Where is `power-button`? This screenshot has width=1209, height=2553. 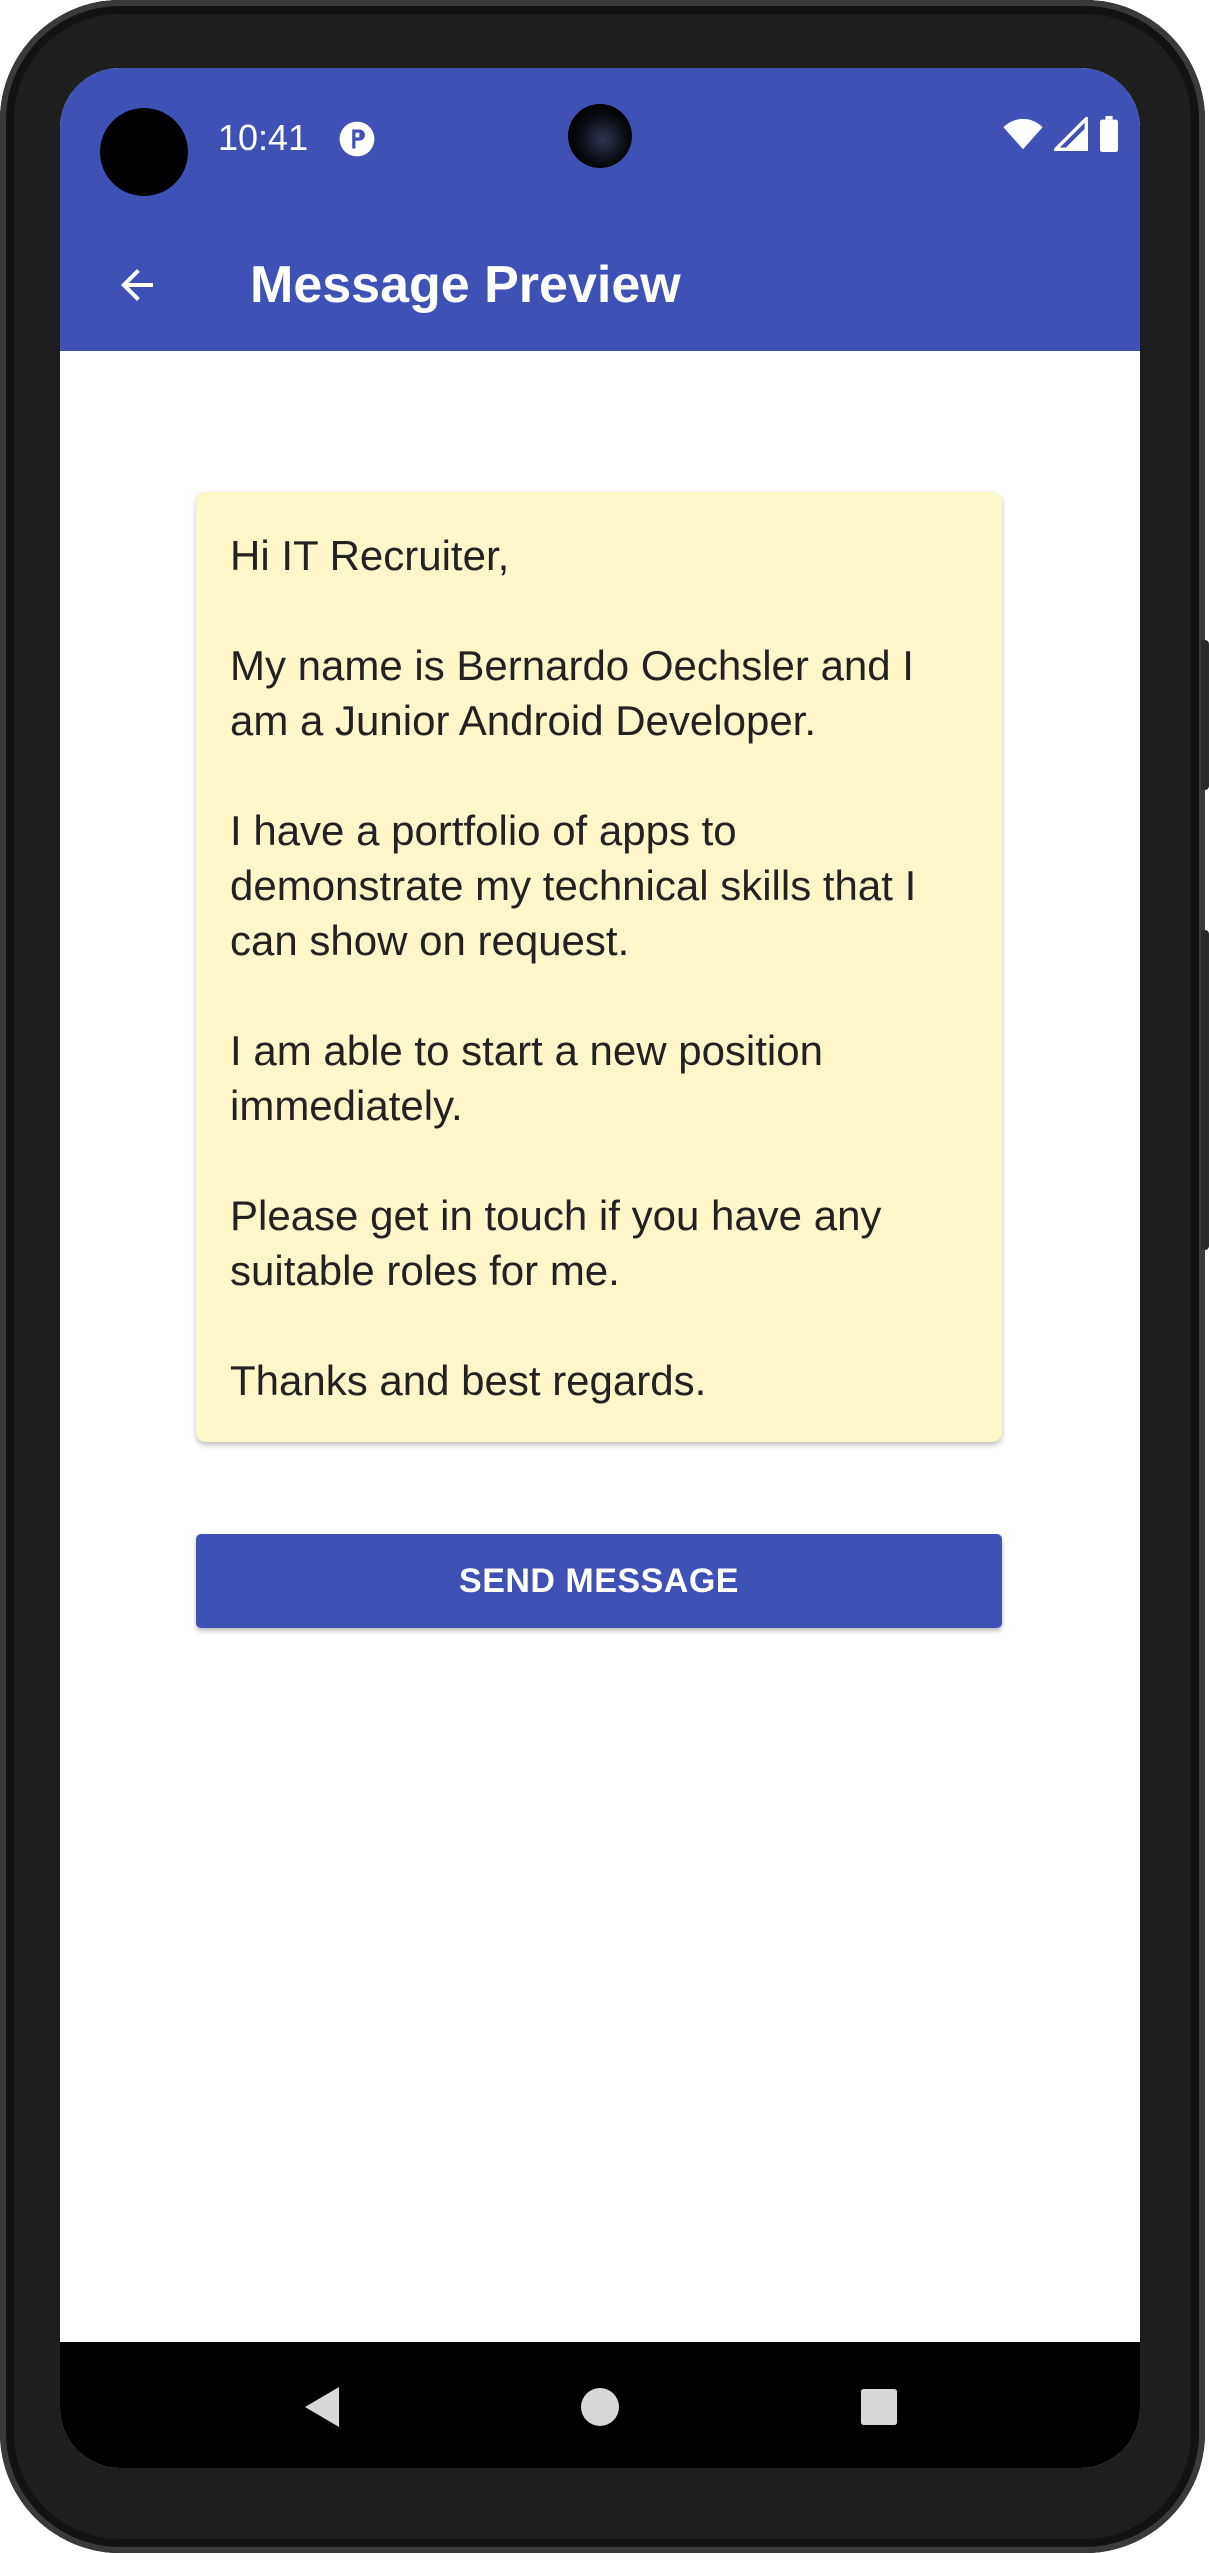 power-button is located at coordinates (1205, 715).